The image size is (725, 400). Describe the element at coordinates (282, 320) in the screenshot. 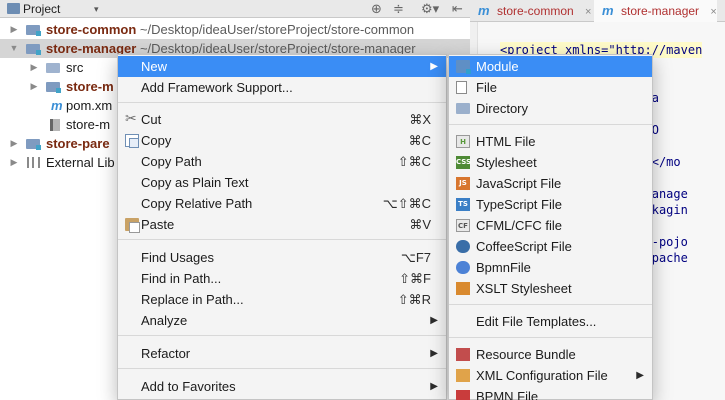

I see `menu-item-analyze: Analyze ▶` at that location.